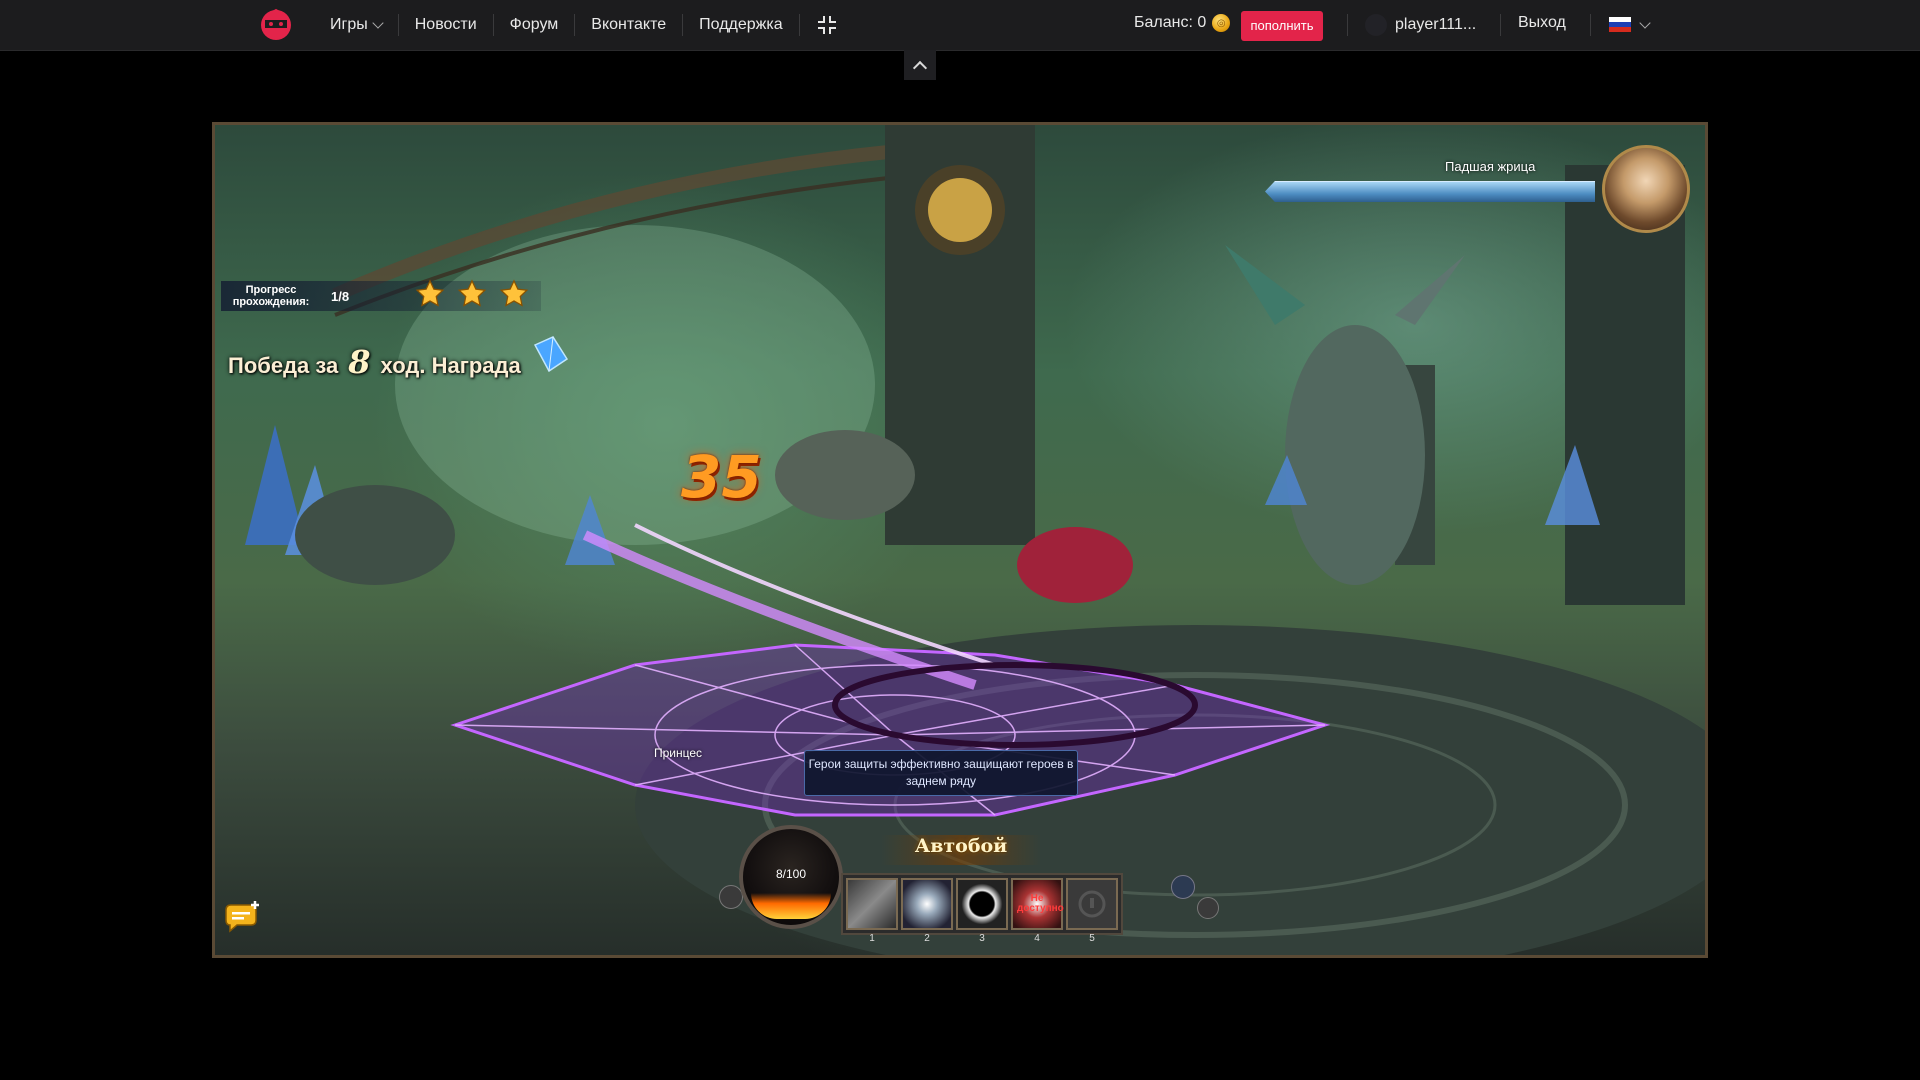 This screenshot has height=1080, width=1920. I want to click on balance-display: Баланс: 0 ◎, so click(1182, 23).